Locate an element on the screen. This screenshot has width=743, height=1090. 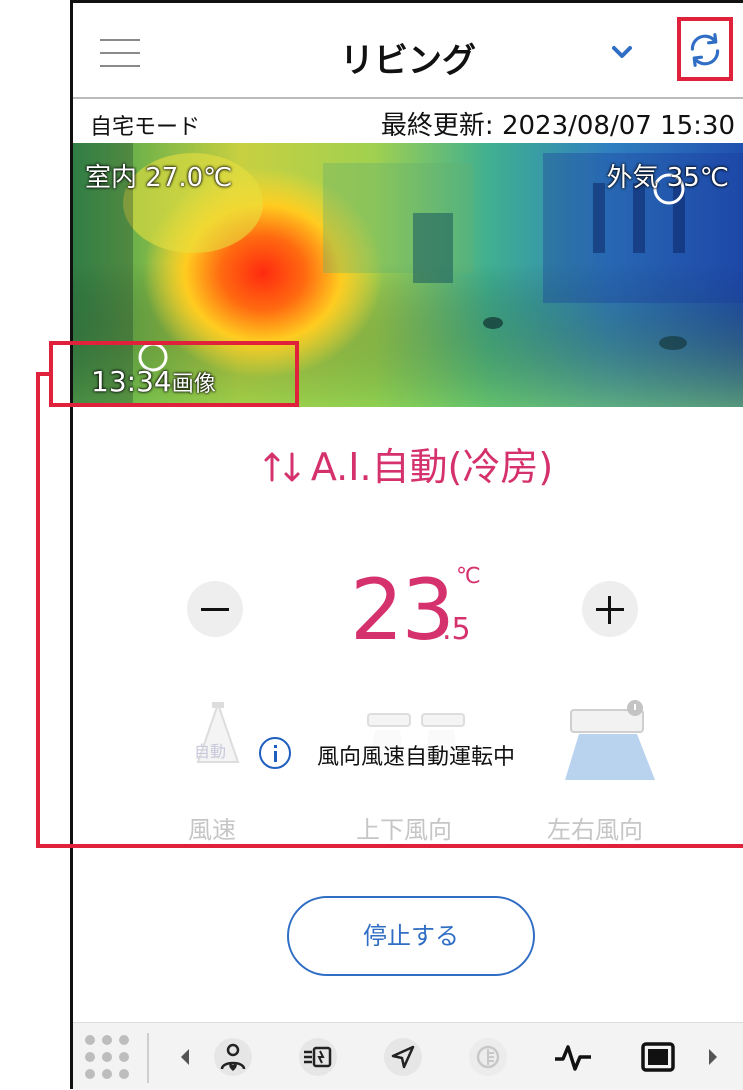
activity-icon is located at coordinates (573, 1057).